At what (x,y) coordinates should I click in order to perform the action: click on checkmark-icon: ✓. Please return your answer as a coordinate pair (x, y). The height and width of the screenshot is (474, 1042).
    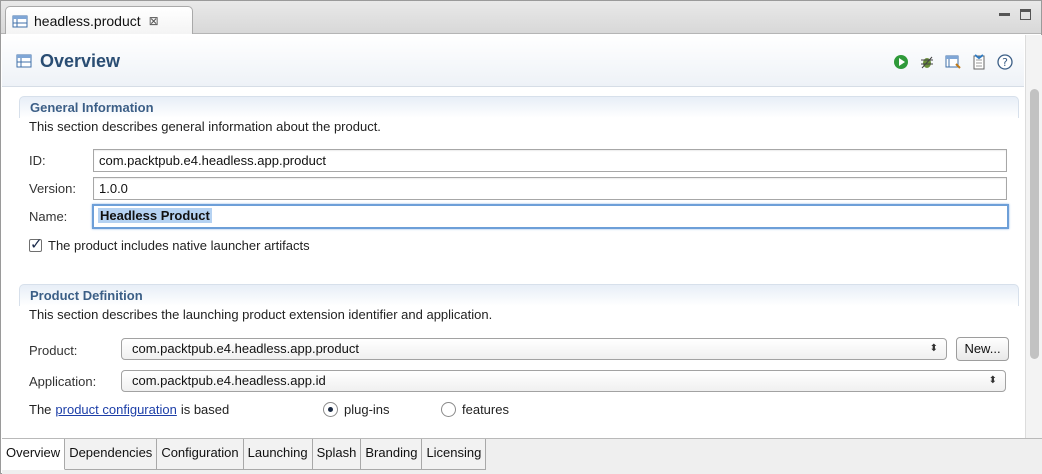
    Looking at the image, I should click on (36, 244).